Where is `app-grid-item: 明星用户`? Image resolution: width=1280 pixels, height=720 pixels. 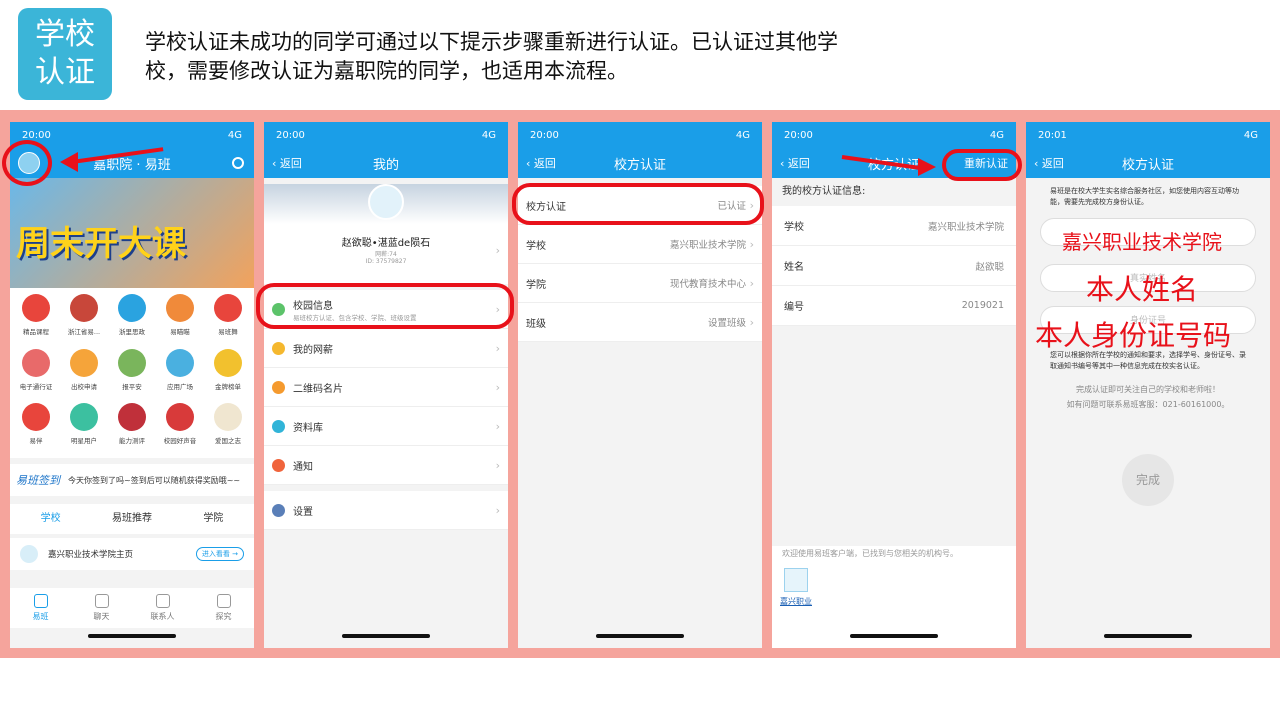 app-grid-item: 明星用户 is located at coordinates (84, 427).